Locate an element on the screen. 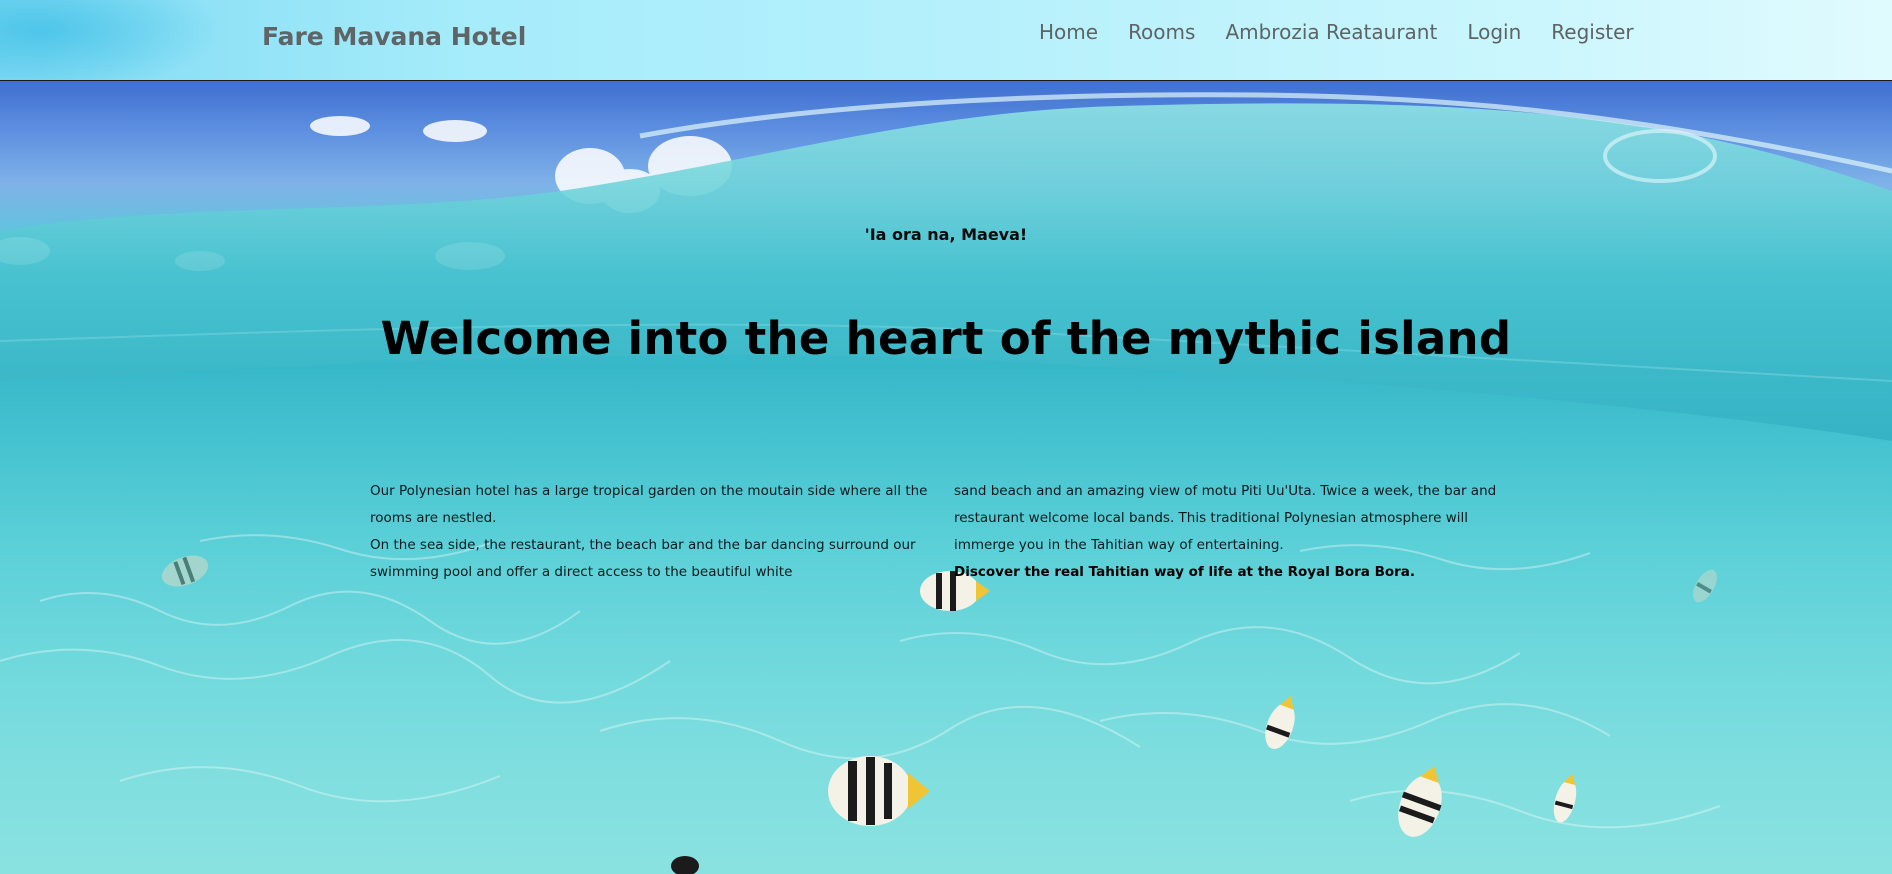 The width and height of the screenshot is (1892, 874). nav-login-link: Login is located at coordinates (1494, 32).